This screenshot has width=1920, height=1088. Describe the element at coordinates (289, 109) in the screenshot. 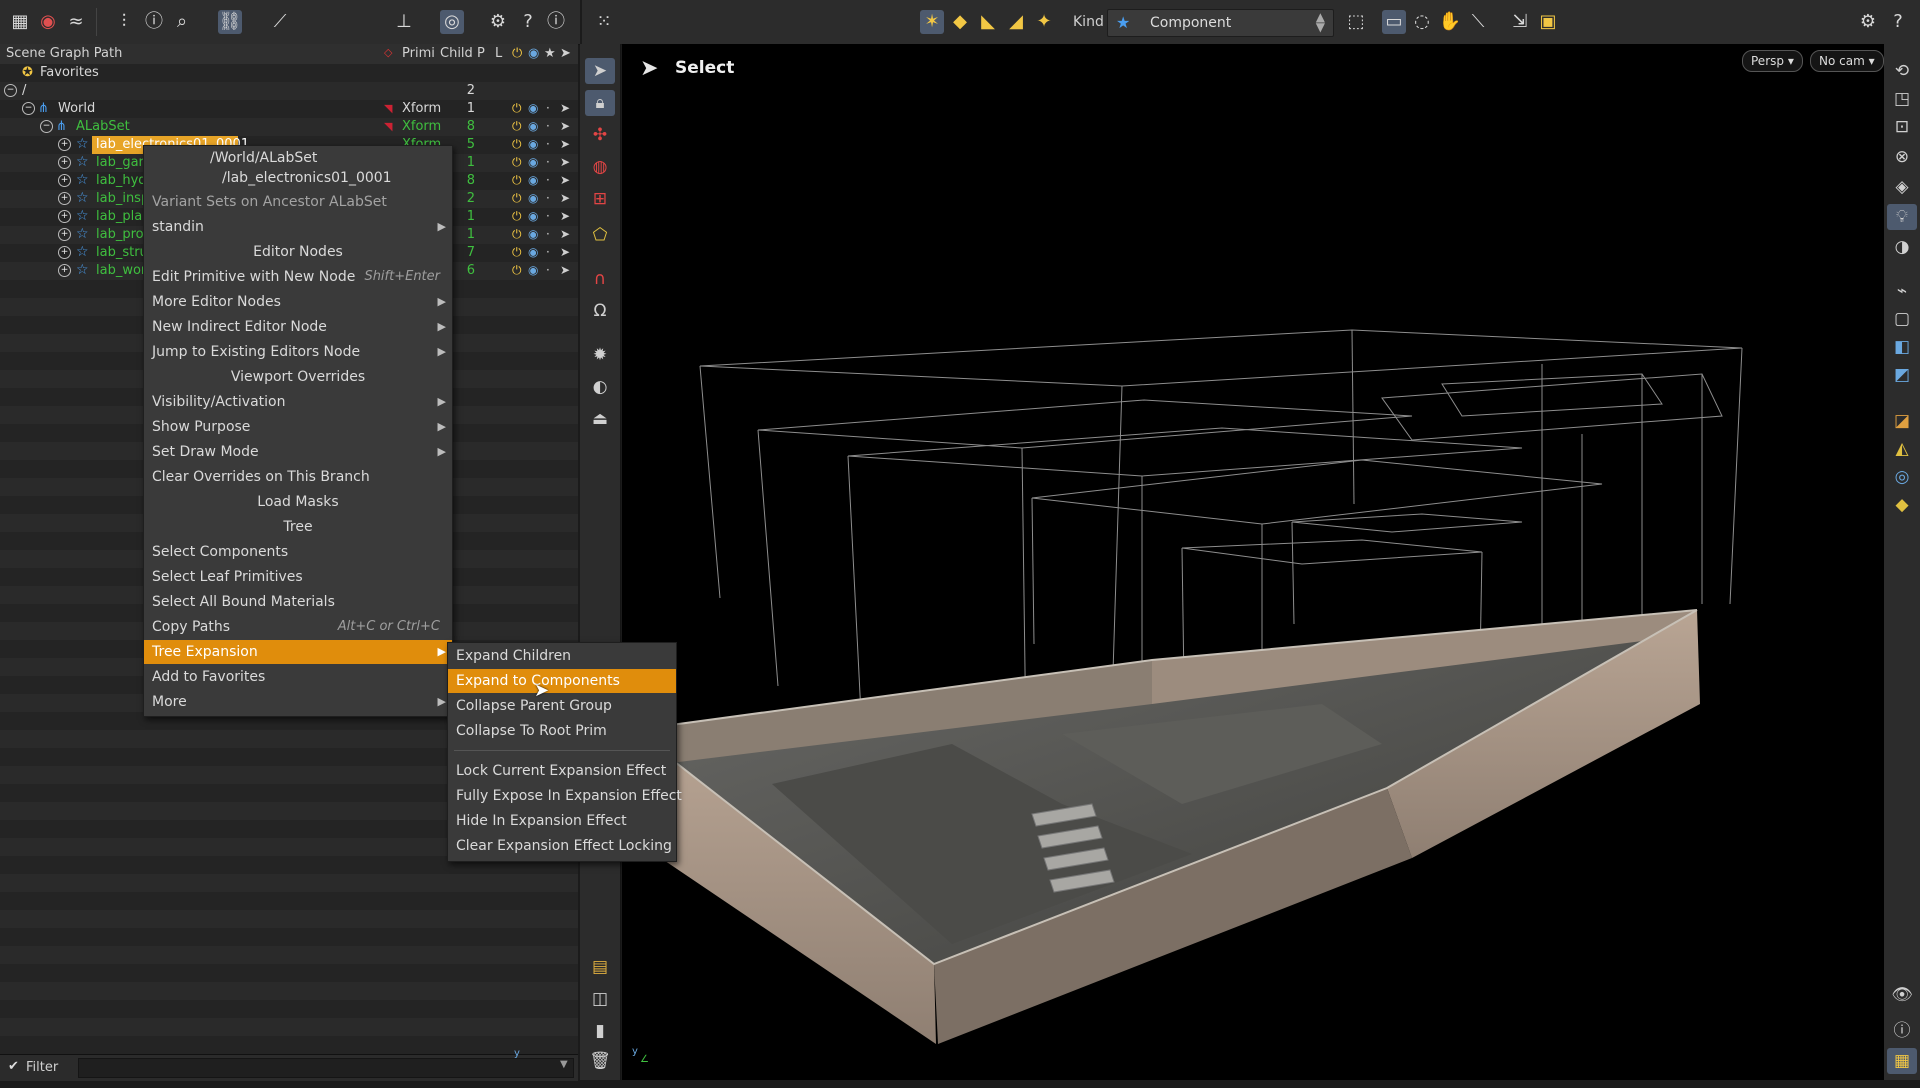

I see `tree-row-world: − ⋔ World ◥ Xform 1 ⏻ ◉ · ➤` at that location.